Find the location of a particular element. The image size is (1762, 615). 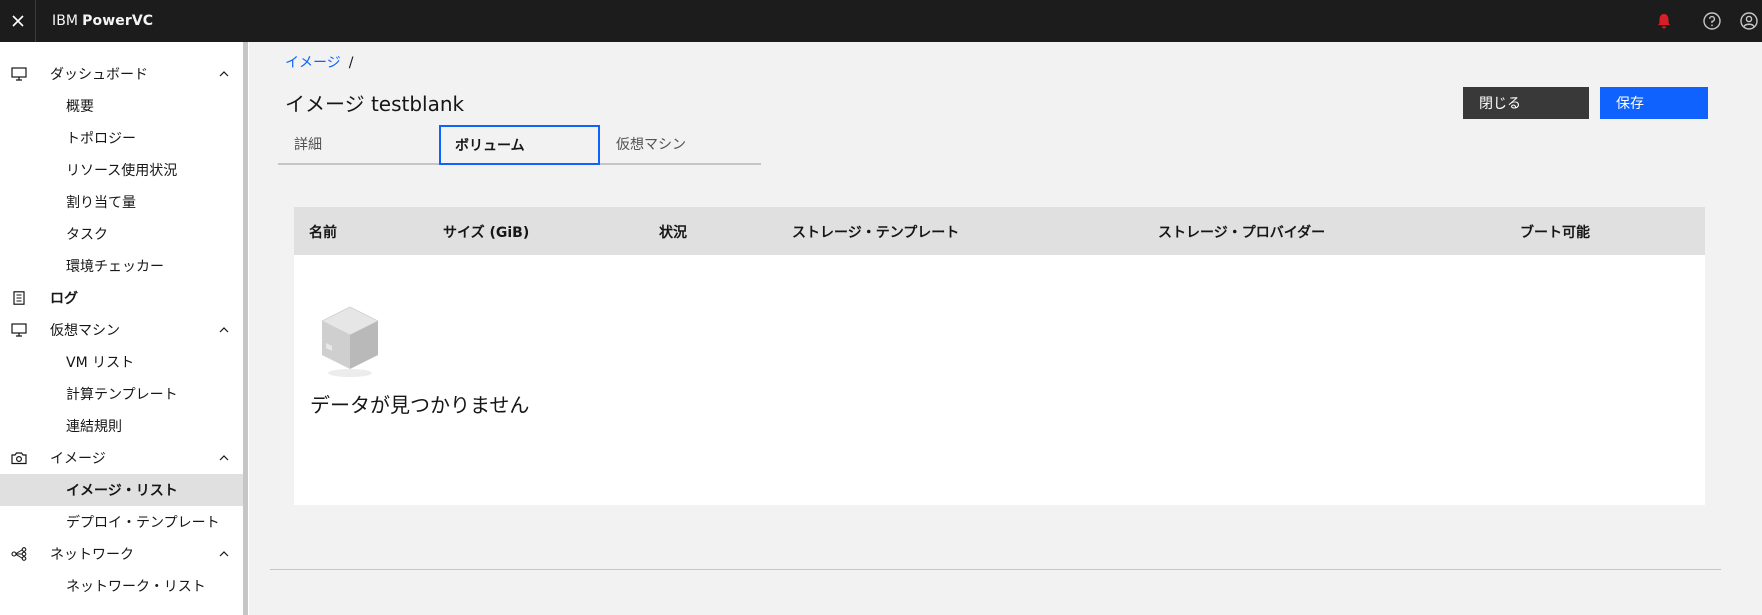

close-icon is located at coordinates (17, 21).